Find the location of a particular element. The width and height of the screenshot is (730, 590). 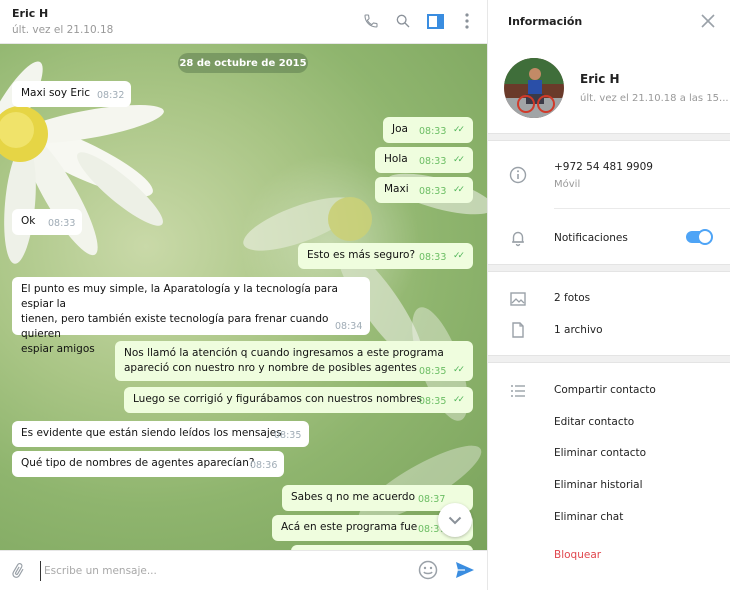

attach-icon is located at coordinates (18, 572).